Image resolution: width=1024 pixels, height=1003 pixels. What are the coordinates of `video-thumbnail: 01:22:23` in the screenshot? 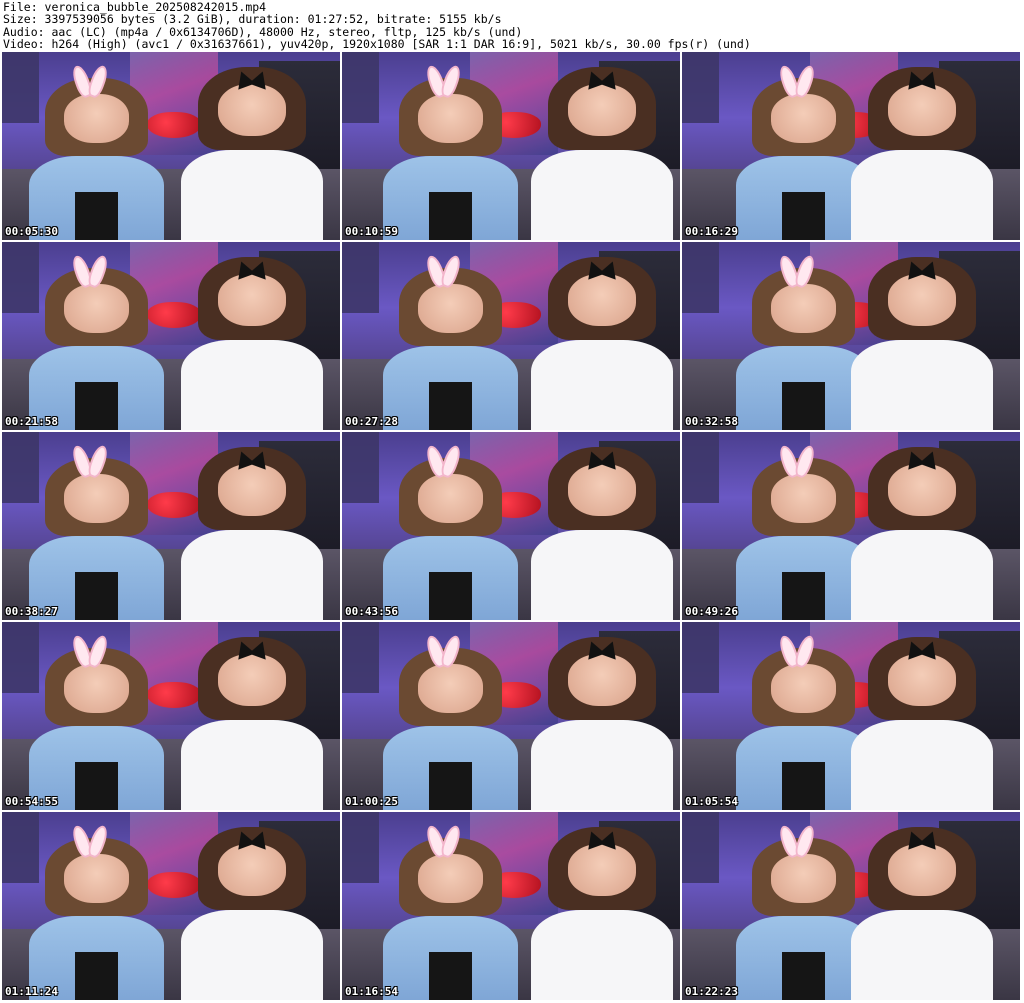 It's located at (851, 906).